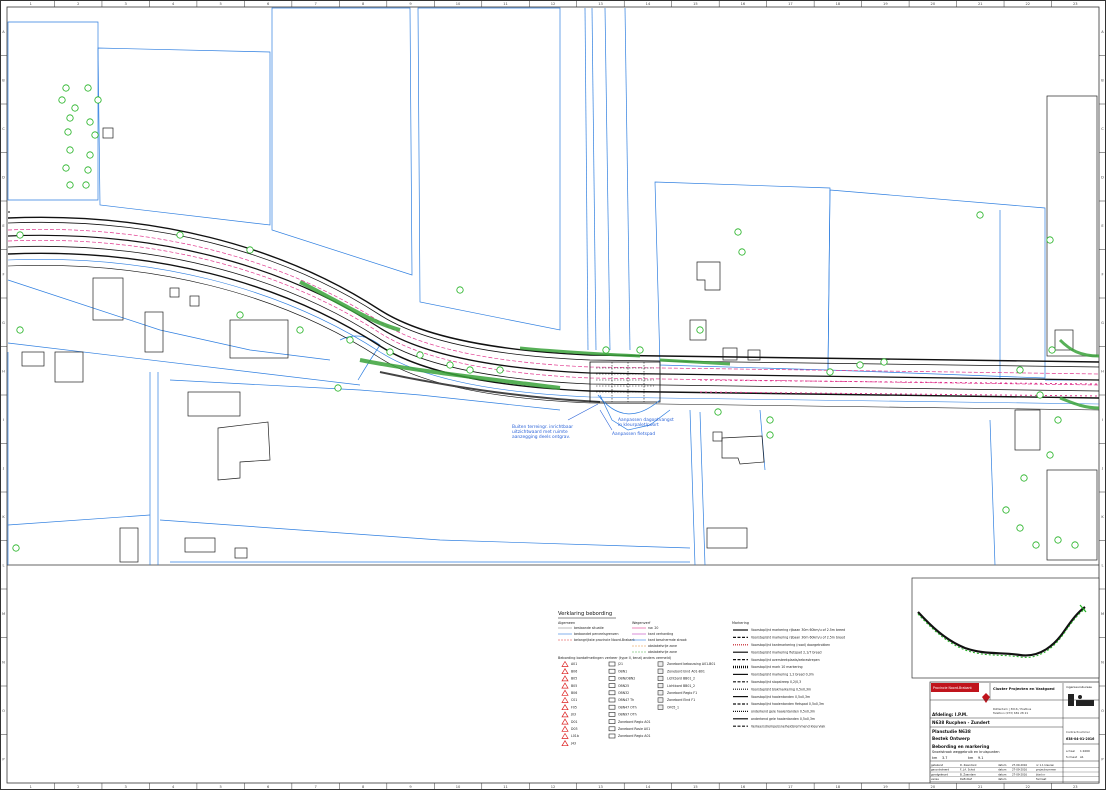 Image resolution: width=1106 pixels, height=794 pixels. What do you see at coordinates (780, 697) in the screenshot?
I see `marking-label: Voorstaplijnt haaientanden 0,5x0,3m` at bounding box center [780, 697].